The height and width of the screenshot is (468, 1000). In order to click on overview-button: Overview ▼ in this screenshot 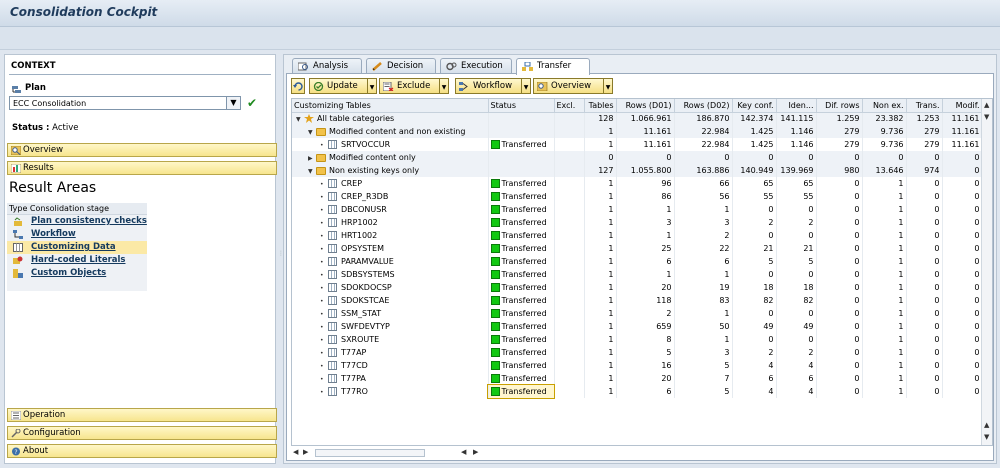, I will do `click(573, 86)`.